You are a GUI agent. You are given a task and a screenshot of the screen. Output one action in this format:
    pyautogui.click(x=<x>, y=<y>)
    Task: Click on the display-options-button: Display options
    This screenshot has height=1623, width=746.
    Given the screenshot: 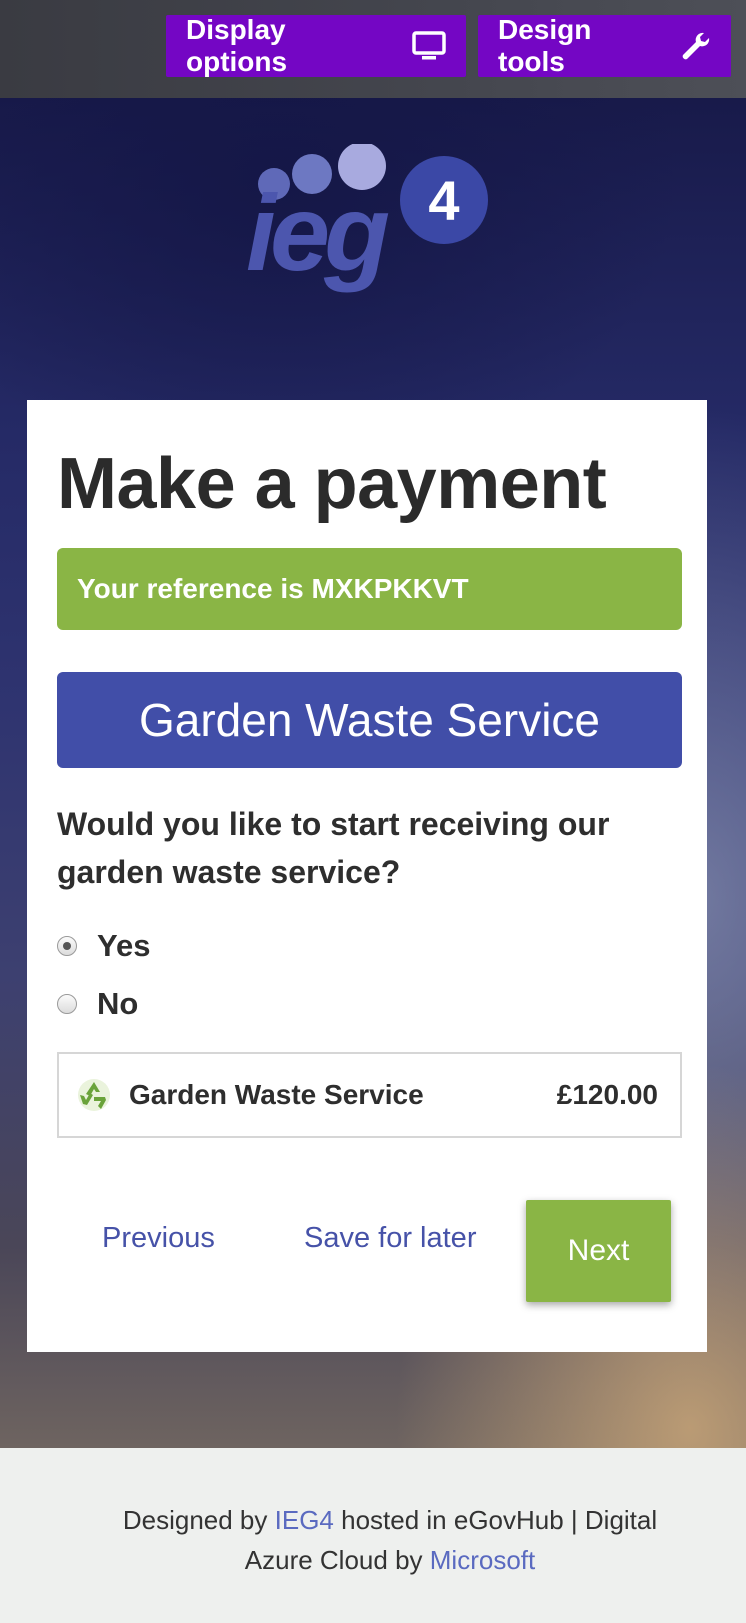 What is the action you would take?
    pyautogui.click(x=316, y=45)
    